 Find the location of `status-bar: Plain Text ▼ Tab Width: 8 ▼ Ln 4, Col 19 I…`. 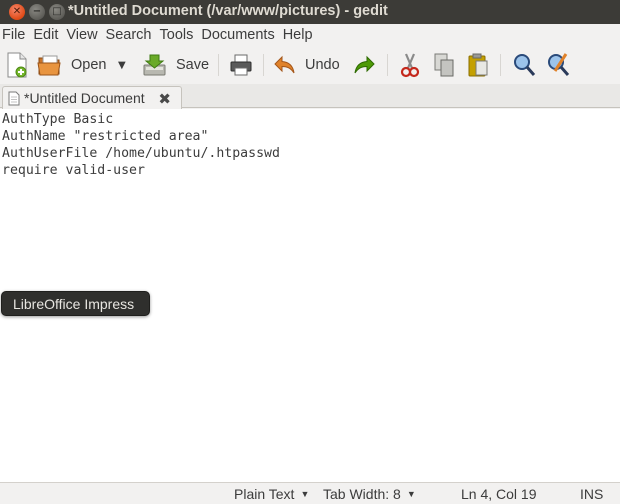

status-bar: Plain Text ▼ Tab Width: 8 ▼ Ln 4, Col 19 I… is located at coordinates (310, 493).